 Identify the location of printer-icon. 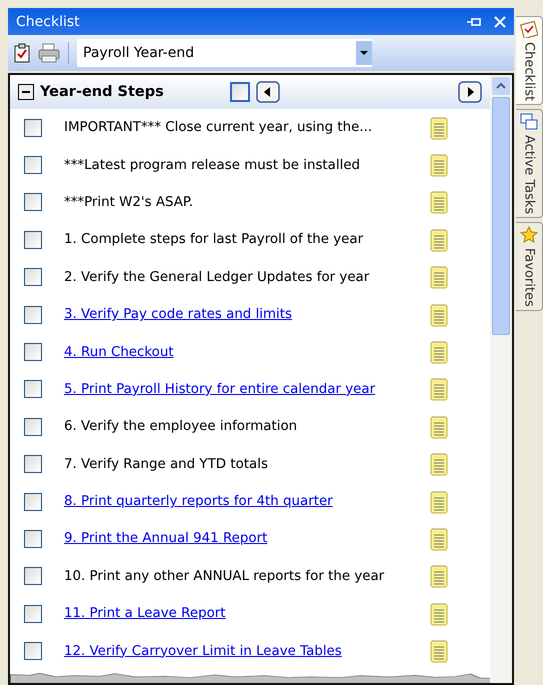
(49, 53).